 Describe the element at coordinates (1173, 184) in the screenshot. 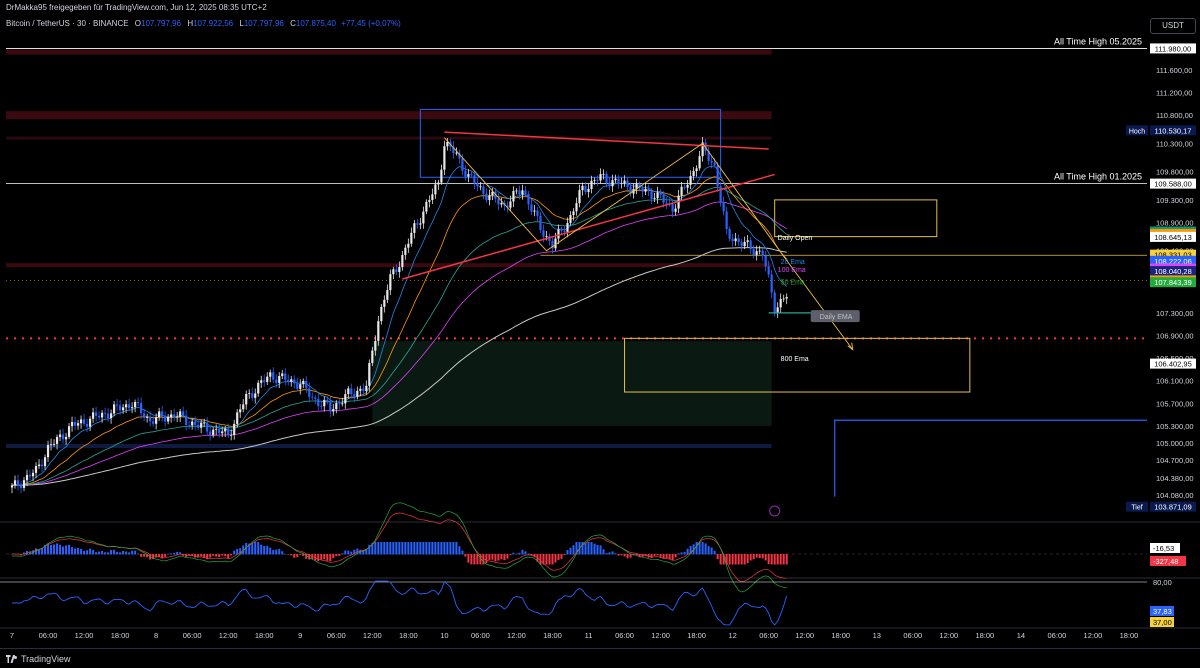

I see `price-tag-label: 109.588,00` at that location.